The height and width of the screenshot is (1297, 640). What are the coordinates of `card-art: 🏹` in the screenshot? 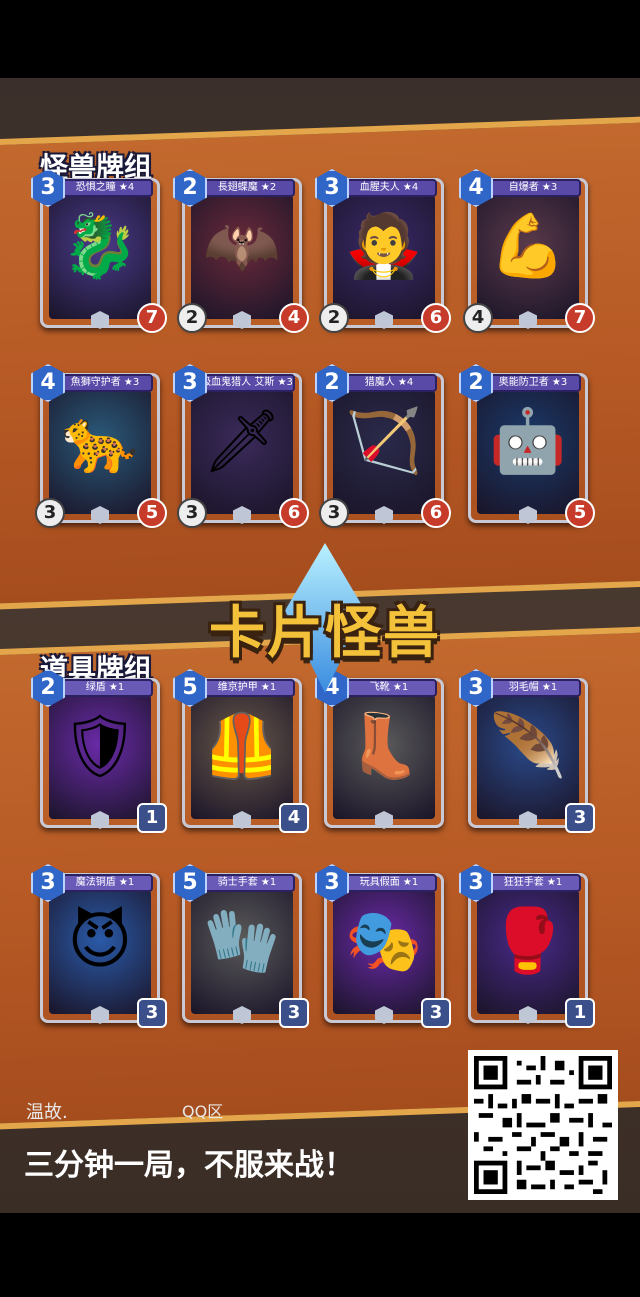 It's located at (384, 452).